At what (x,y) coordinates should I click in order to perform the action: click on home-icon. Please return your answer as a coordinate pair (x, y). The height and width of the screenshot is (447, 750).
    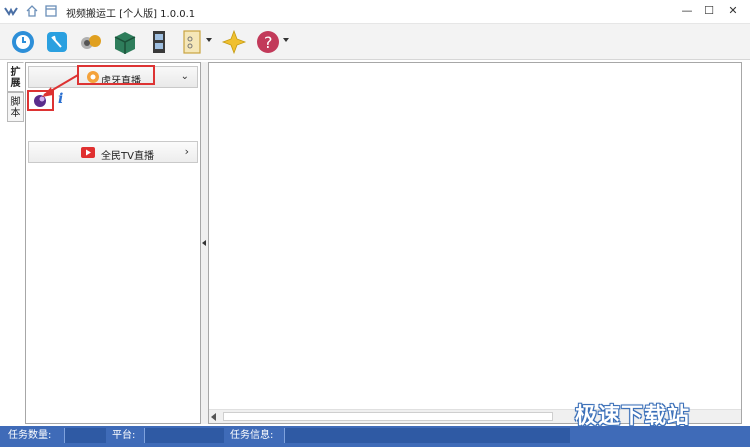
    Looking at the image, I should click on (32, 11).